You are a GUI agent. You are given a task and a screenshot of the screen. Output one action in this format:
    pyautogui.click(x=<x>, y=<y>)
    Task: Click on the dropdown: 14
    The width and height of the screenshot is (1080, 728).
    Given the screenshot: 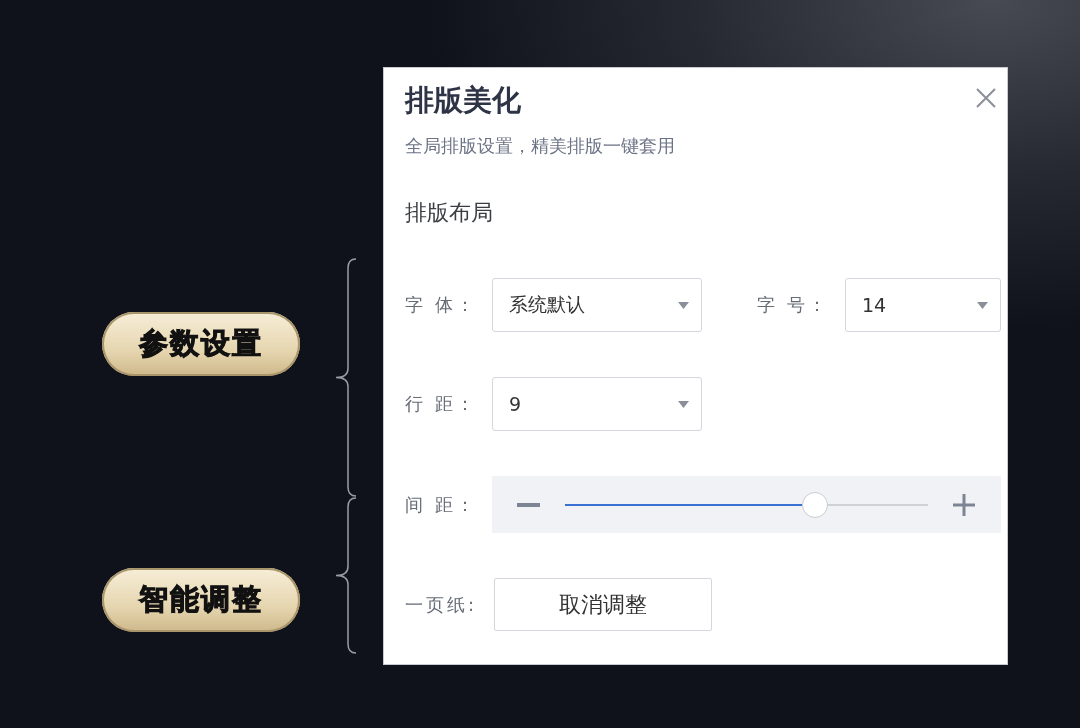 What is the action you would take?
    pyautogui.click(x=923, y=305)
    